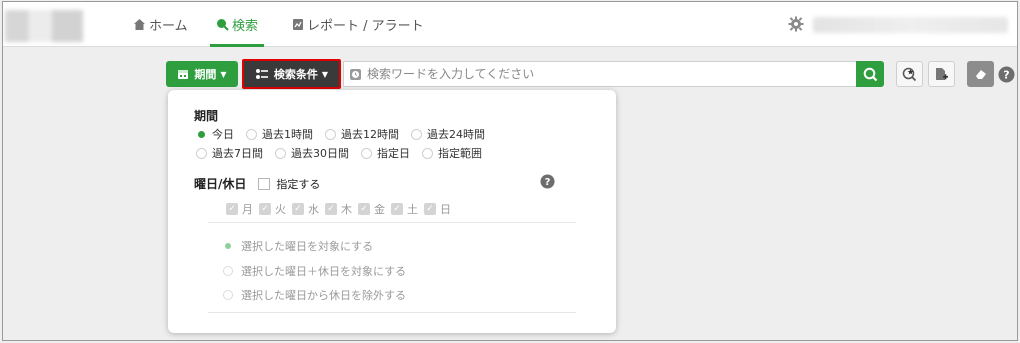 Image resolution: width=1020 pixels, height=343 pixels. I want to click on period-option-label: 今日, so click(223, 134).